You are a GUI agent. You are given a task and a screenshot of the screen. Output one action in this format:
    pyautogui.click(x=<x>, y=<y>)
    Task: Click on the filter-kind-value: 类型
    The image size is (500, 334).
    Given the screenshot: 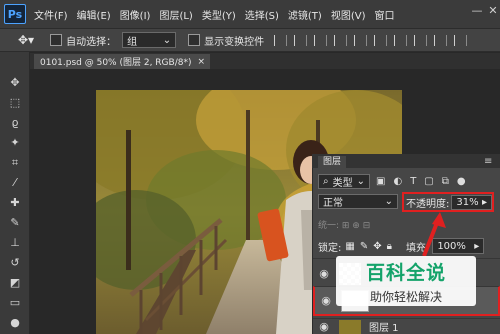 What is the action you would take?
    pyautogui.click(x=342, y=183)
    